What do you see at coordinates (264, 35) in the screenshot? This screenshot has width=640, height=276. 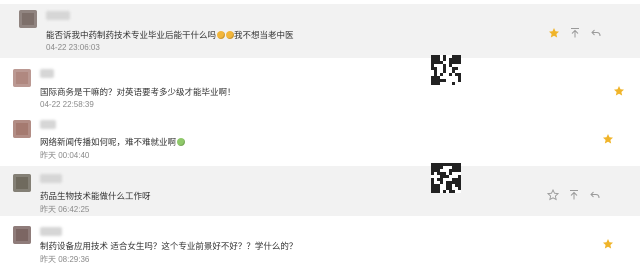 I see `message-text-part: 我不想当老中医` at bounding box center [264, 35].